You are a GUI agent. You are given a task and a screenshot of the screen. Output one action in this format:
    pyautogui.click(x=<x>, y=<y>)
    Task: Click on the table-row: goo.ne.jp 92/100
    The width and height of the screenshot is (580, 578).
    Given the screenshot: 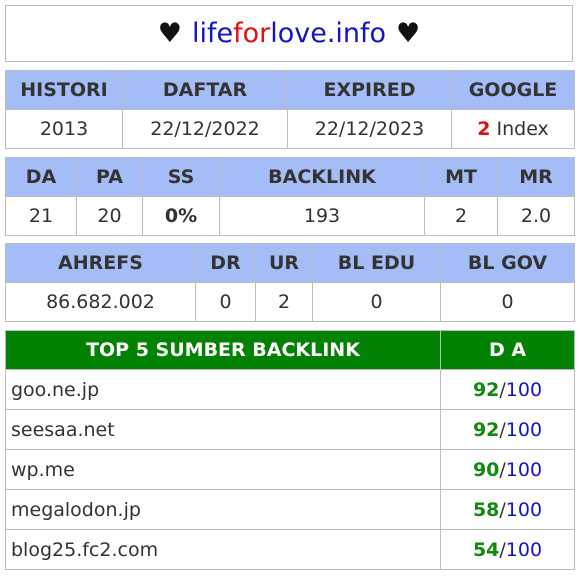 What is the action you would take?
    pyautogui.click(x=290, y=389)
    